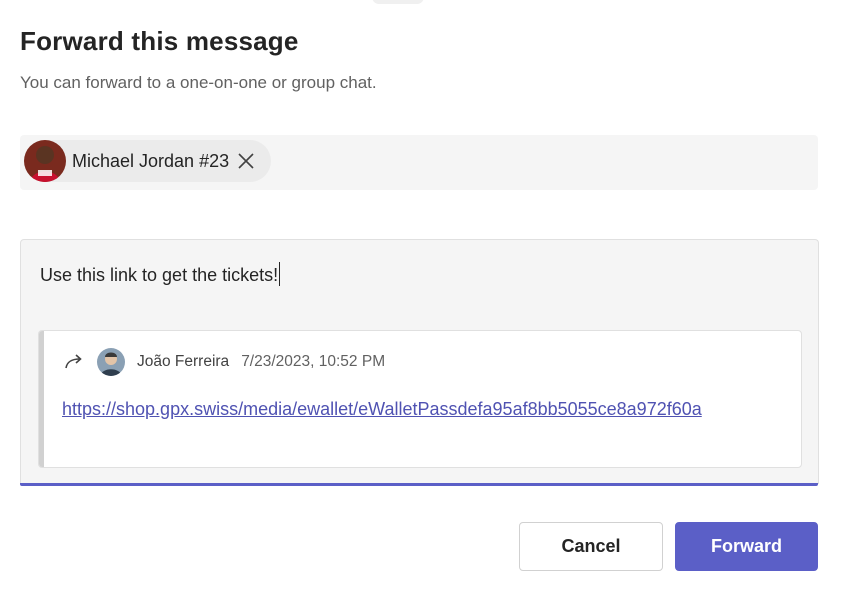 The width and height of the screenshot is (847, 598). I want to click on dialog-top-handle, so click(398, 2).